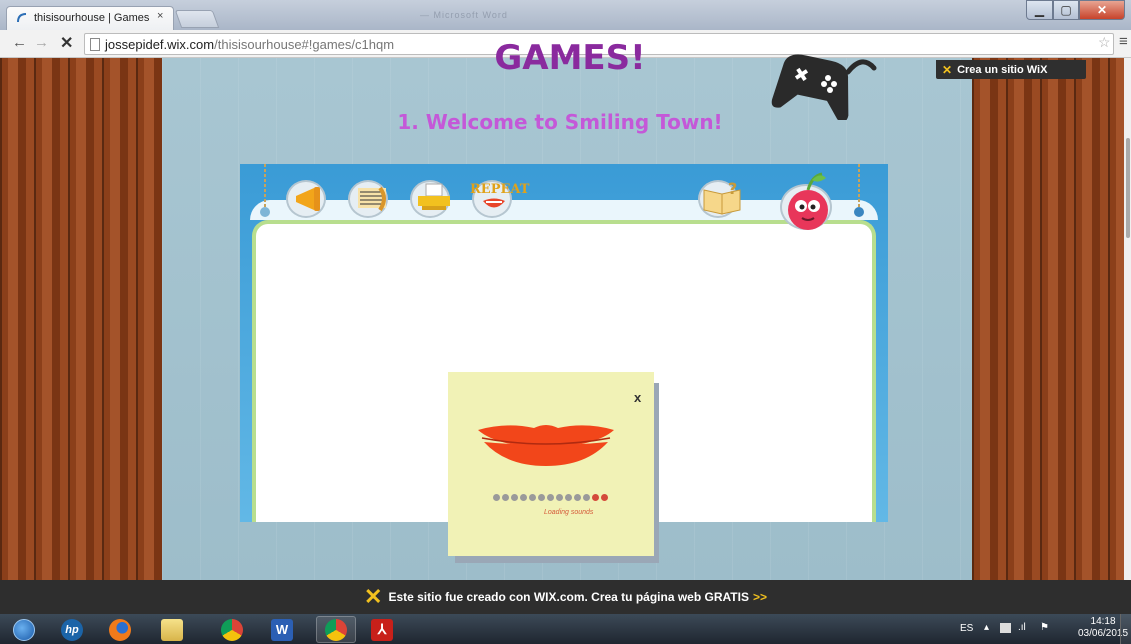  I want to click on firefox-icon, so click(120, 629).